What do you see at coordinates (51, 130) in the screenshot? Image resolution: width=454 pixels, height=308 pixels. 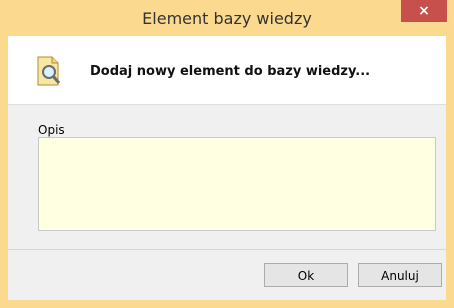 I see `description-label: Opis` at bounding box center [51, 130].